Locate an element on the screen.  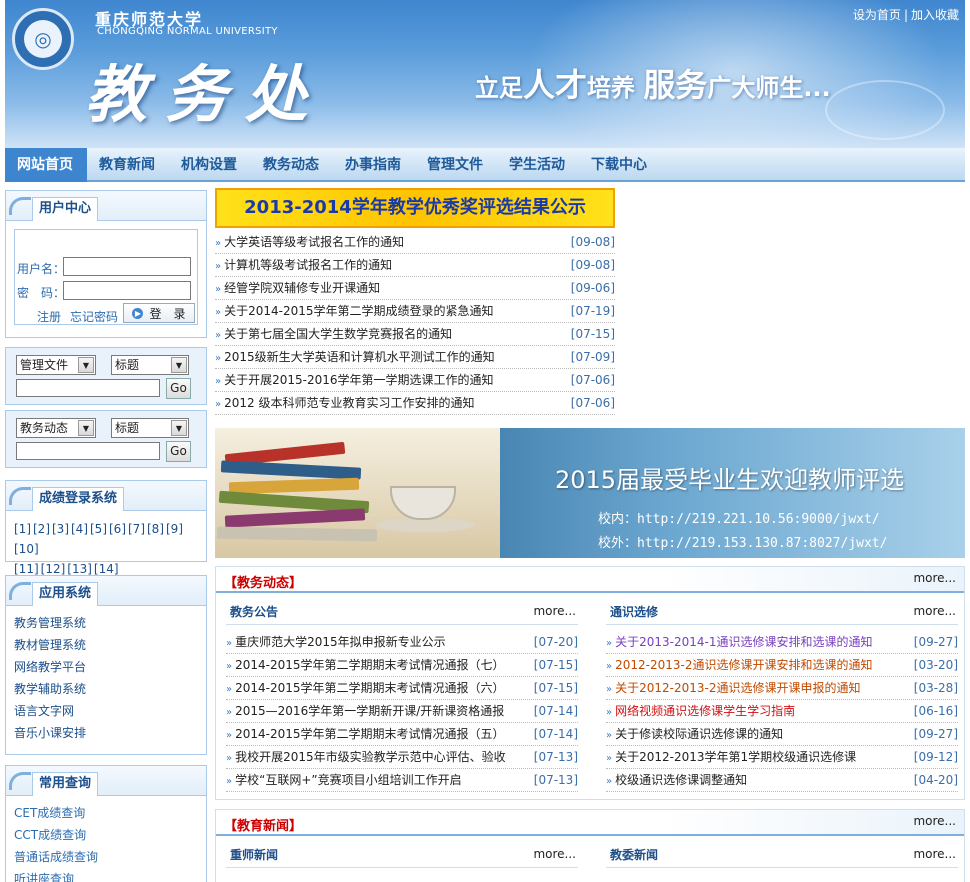
news-item: » 关于开展2015-2016学年第一学期选课工作的通知 [07-06] is located at coordinates (415, 380).